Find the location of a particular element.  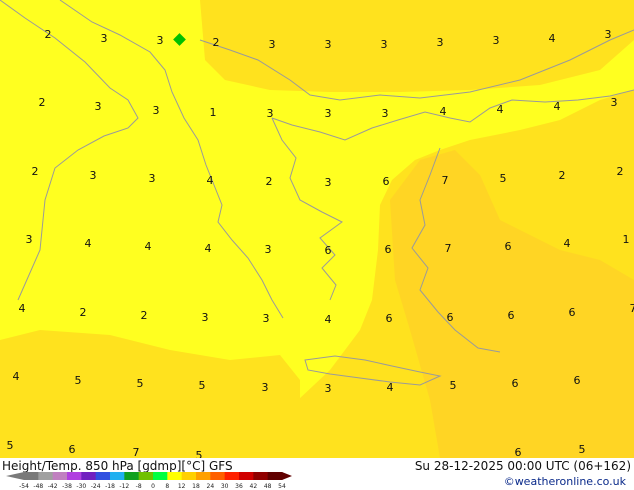

legend-tick-label: 42 is located at coordinates (254, 486).